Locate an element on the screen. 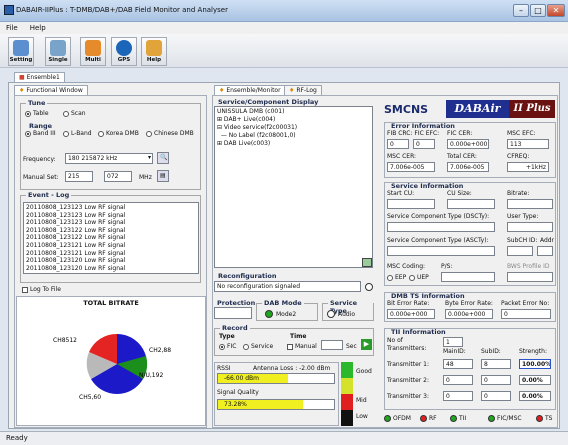 This screenshot has height=445, width=568. transmitter-label: Transmitter 3: is located at coordinates (408, 396).